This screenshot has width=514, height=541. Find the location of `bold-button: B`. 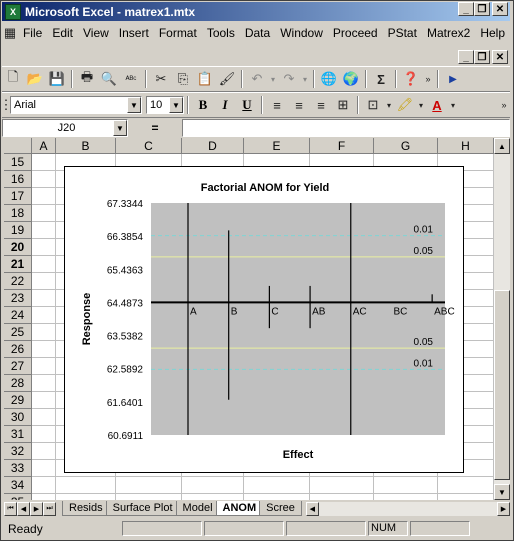

bold-button: B is located at coordinates (203, 105).